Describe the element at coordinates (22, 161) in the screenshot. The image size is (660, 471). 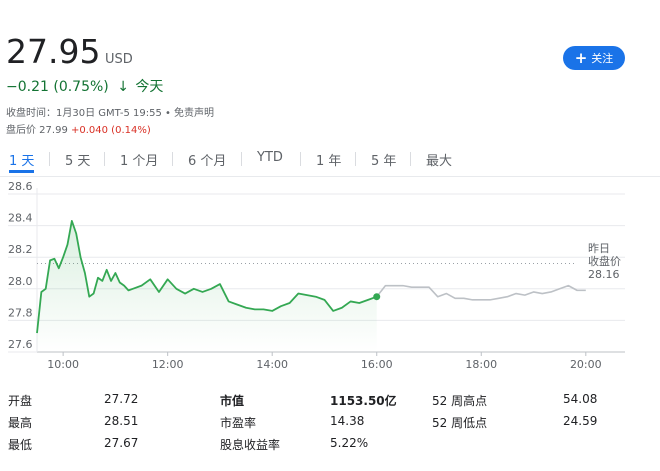
I see `tab-1d: 1 天` at that location.